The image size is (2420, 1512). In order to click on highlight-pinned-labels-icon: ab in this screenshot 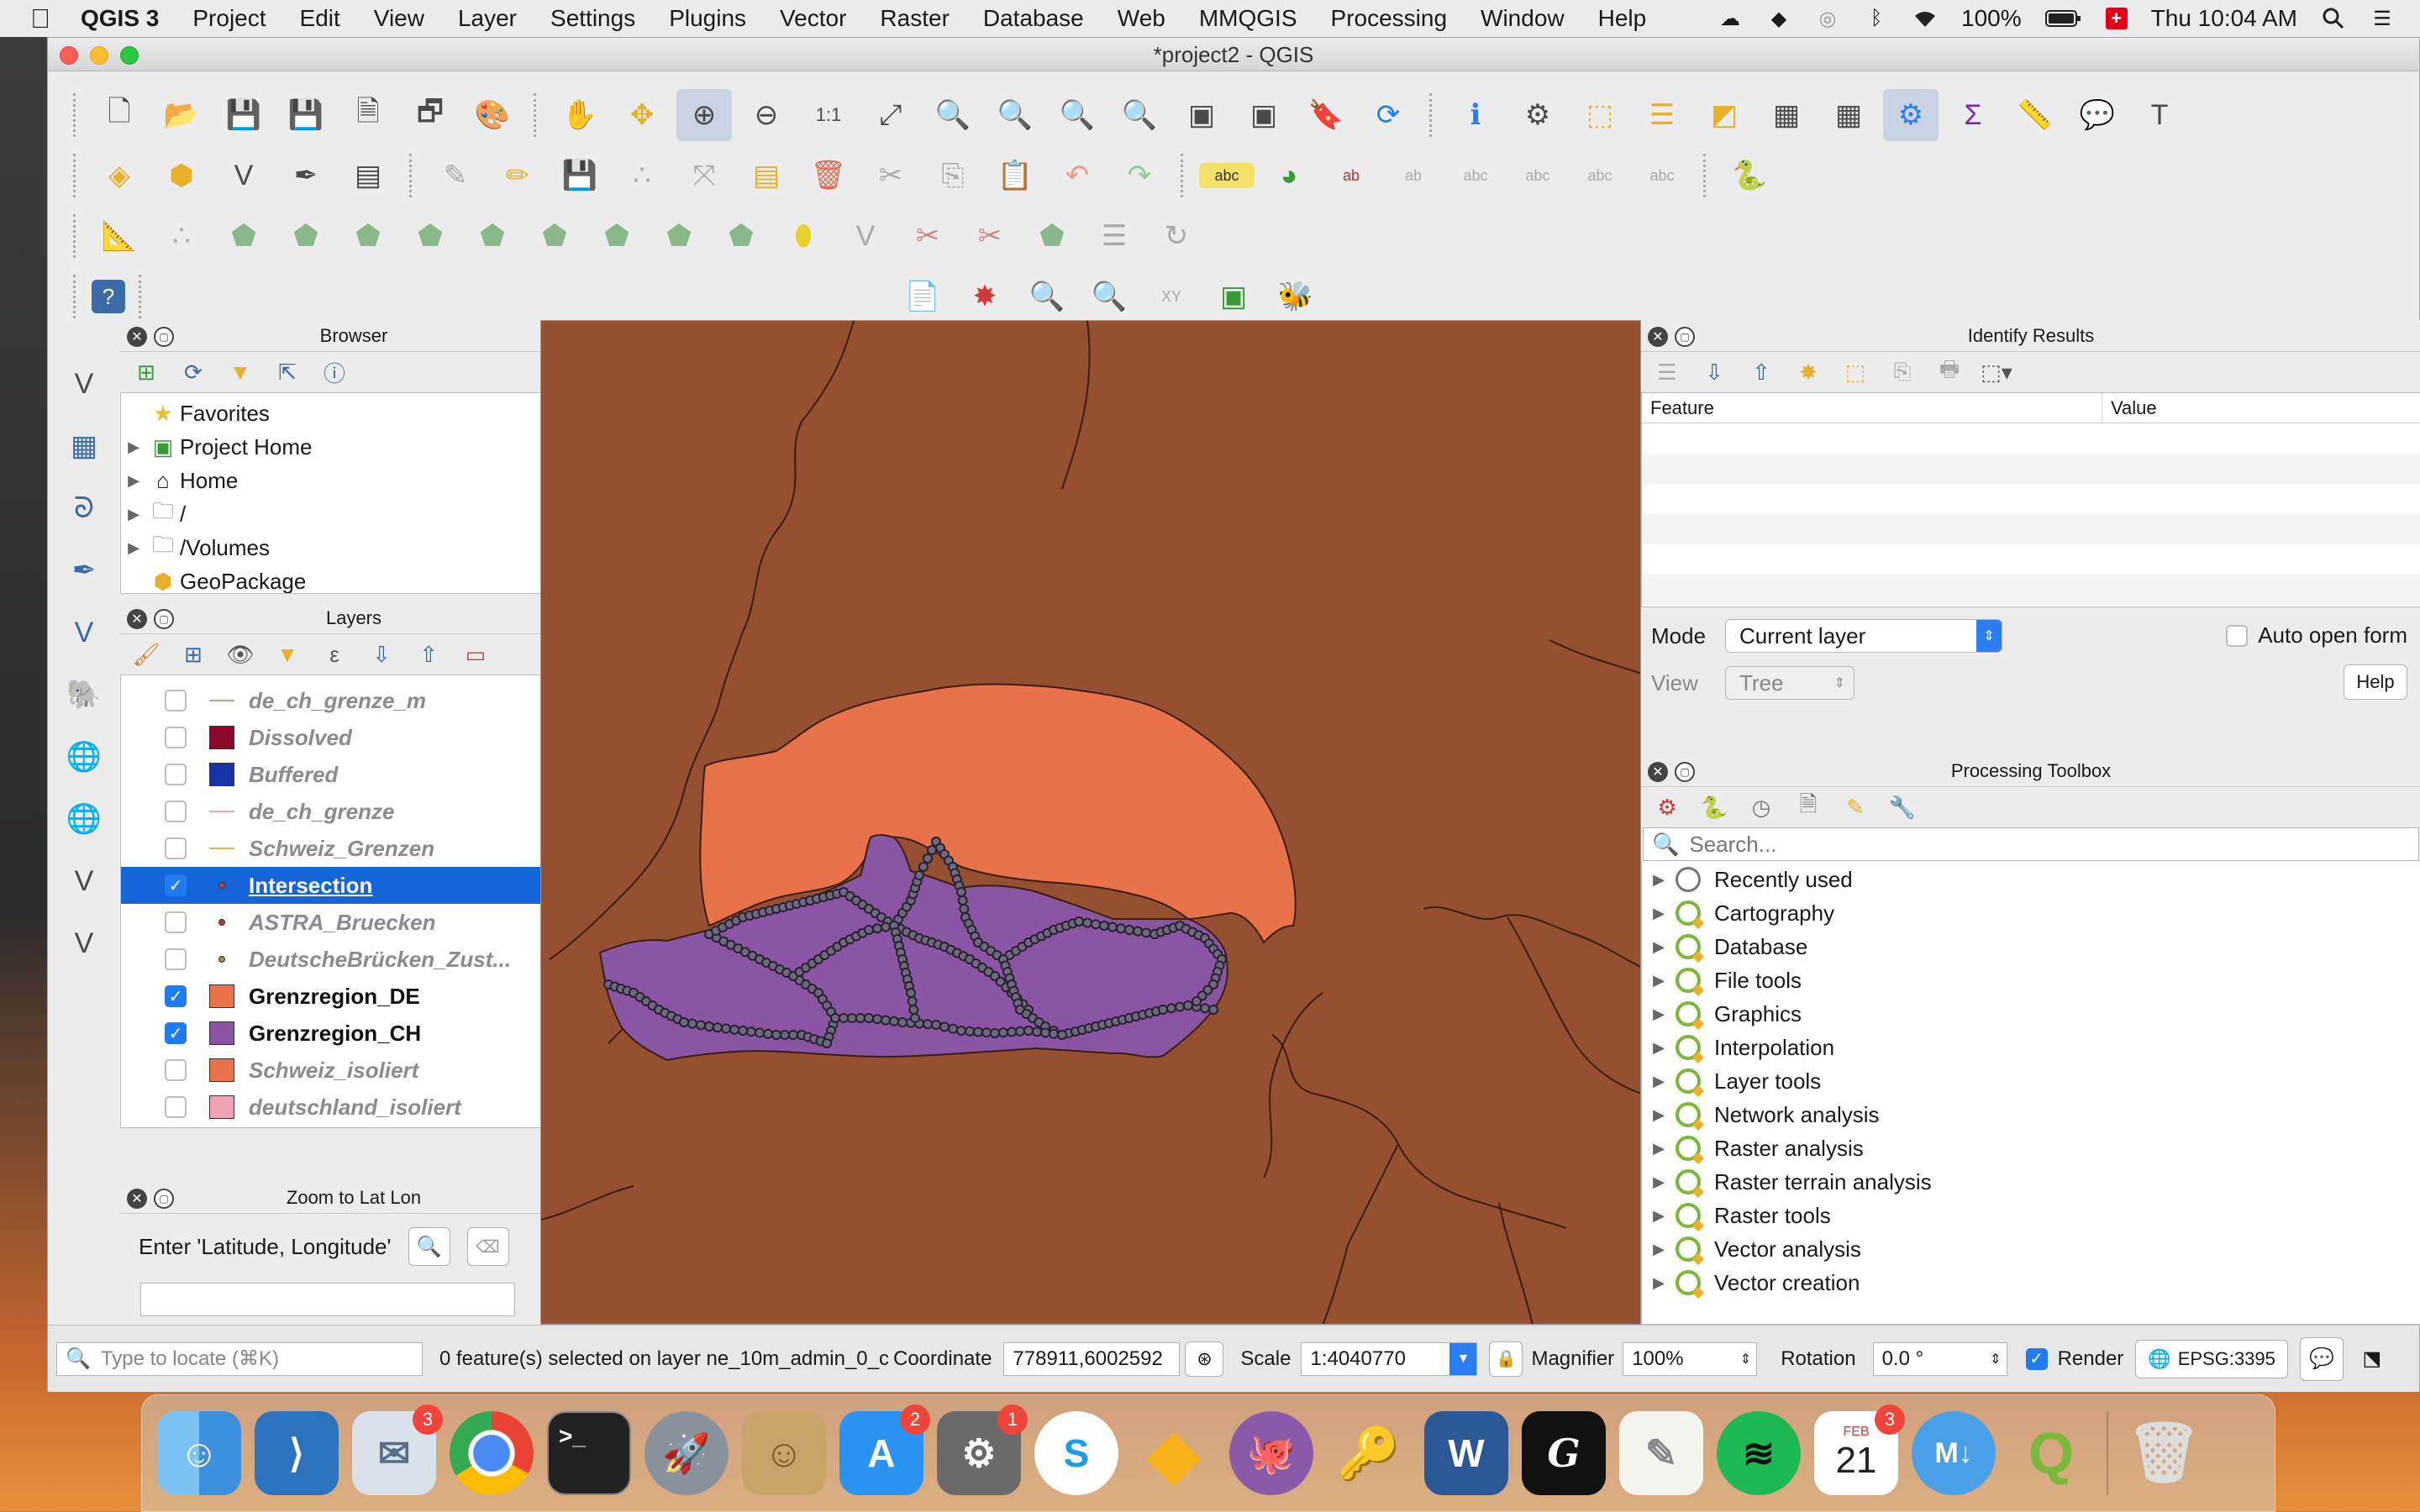, I will do `click(1413, 176)`.